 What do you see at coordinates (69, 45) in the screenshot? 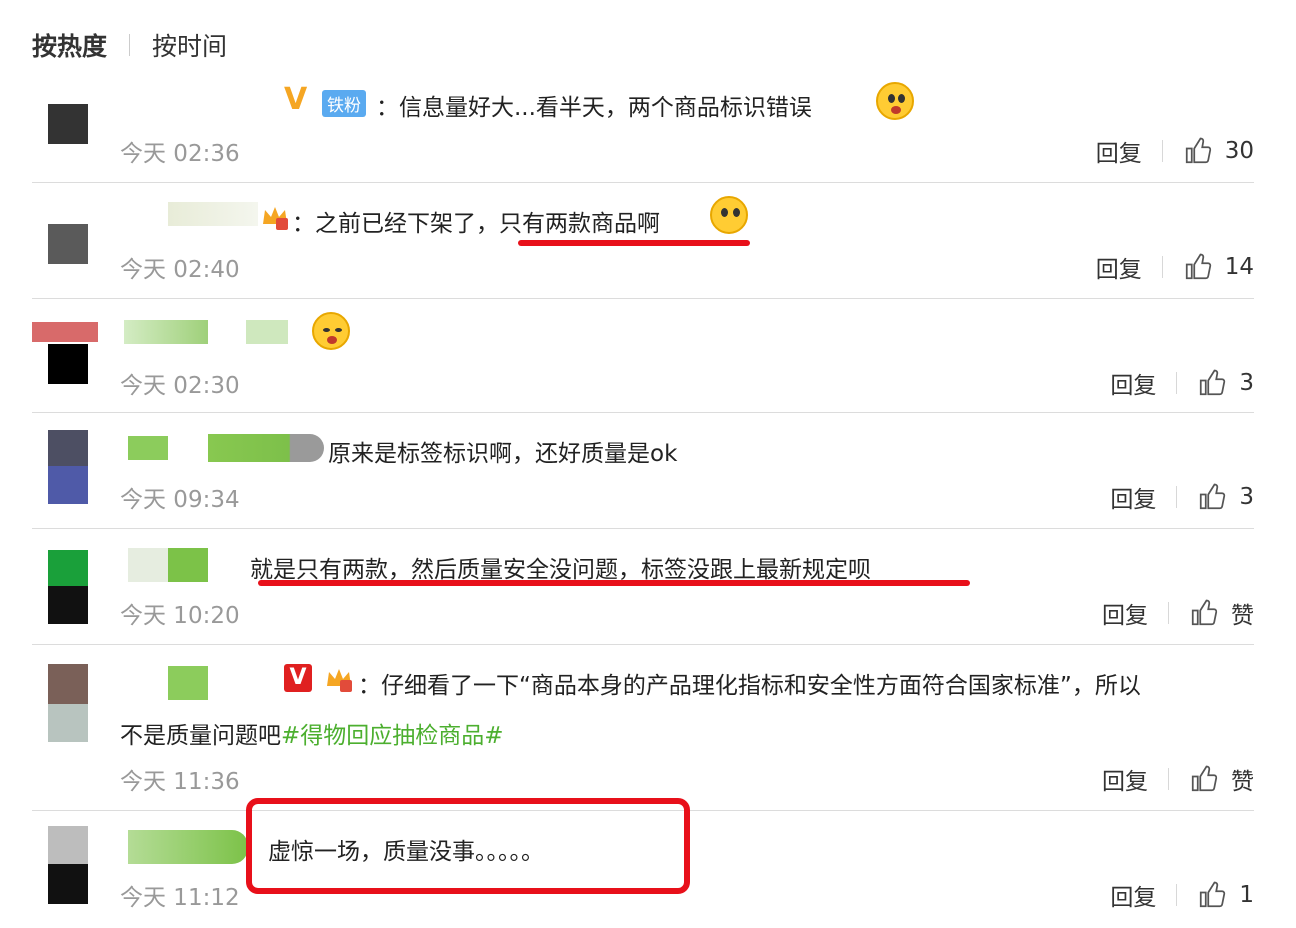
I see `sort-by-hot-tab: 按热度` at bounding box center [69, 45].